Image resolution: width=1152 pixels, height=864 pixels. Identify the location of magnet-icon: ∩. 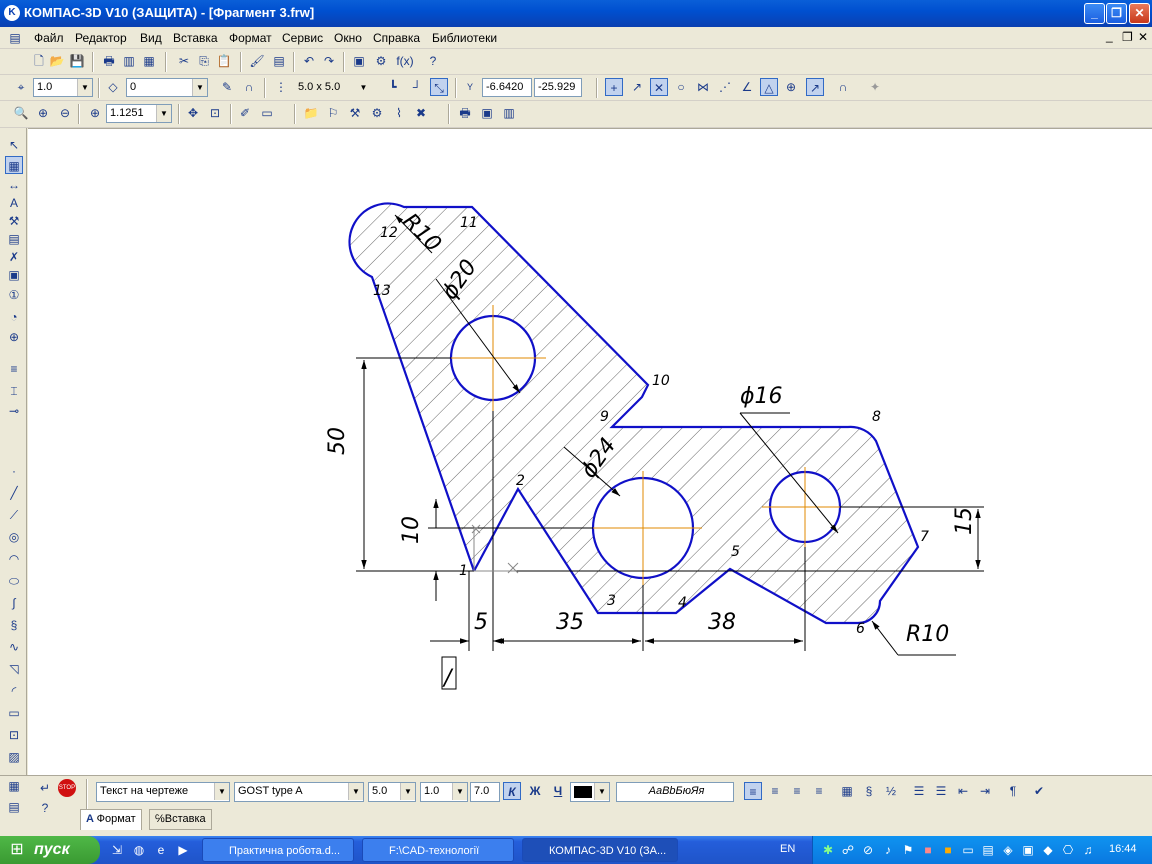
(249, 87).